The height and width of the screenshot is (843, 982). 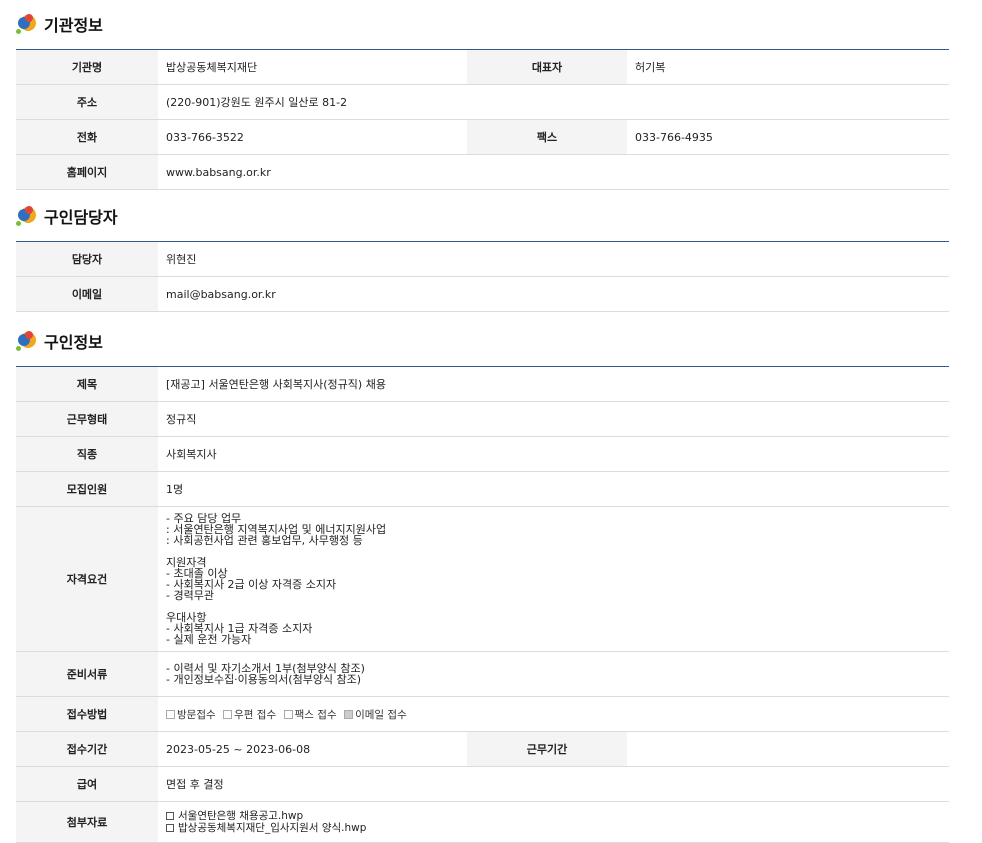 I want to click on headcount-value: 1명, so click(x=553, y=489).